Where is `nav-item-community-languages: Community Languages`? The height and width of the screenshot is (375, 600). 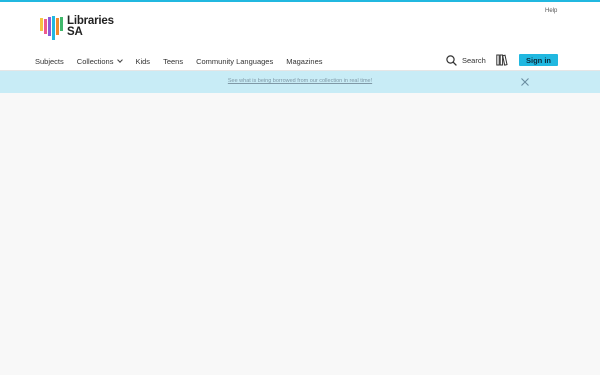
nav-item-community-languages: Community Languages is located at coordinates (234, 61).